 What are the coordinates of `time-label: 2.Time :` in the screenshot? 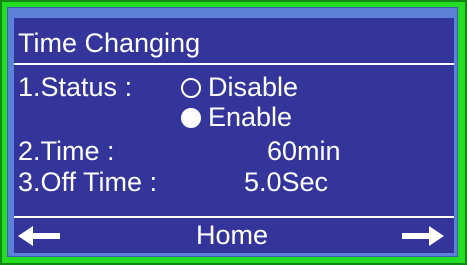 It's located at (66, 151).